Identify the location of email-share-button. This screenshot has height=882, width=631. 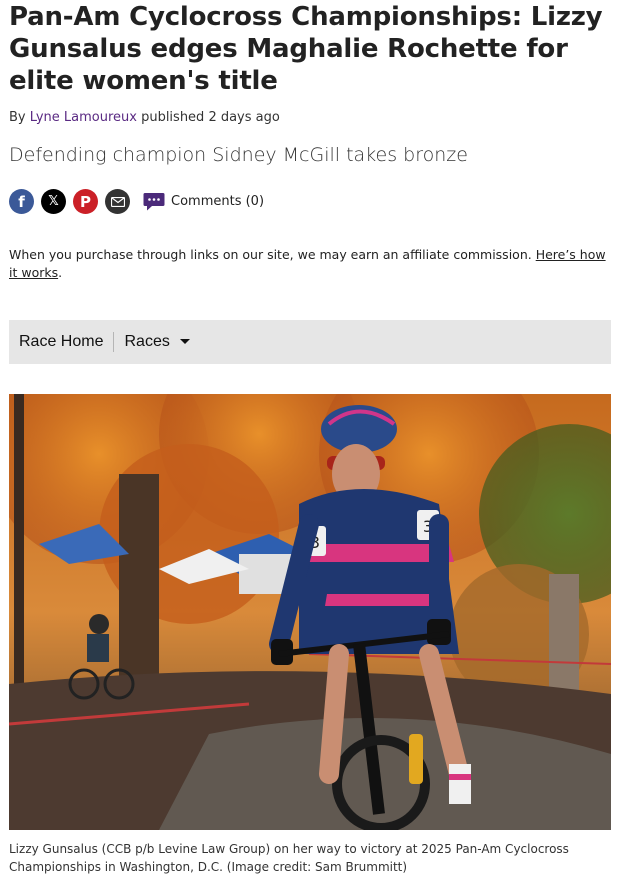
(117, 201).